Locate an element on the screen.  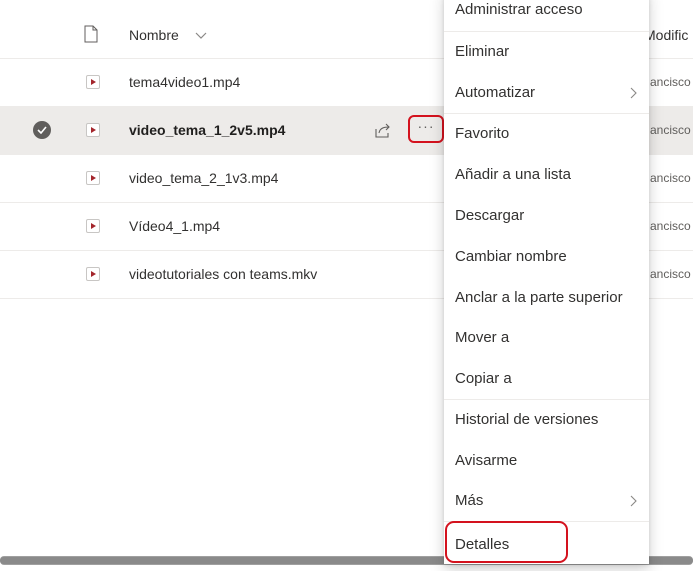
file-name: video_tema_1_2v5.mp4 is located at coordinates (207, 130).